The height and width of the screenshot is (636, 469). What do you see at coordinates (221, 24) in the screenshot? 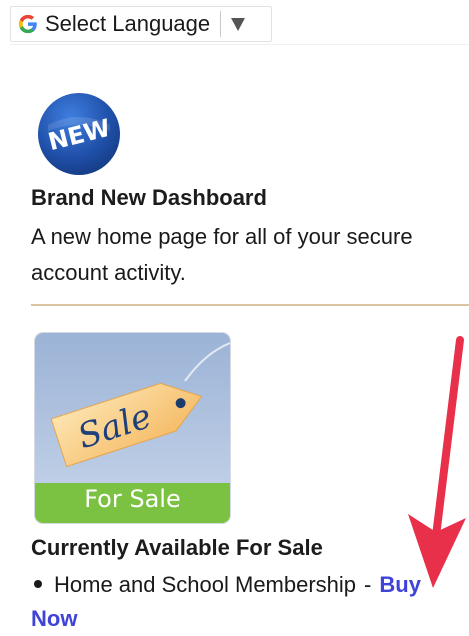
I see `select-separator` at bounding box center [221, 24].